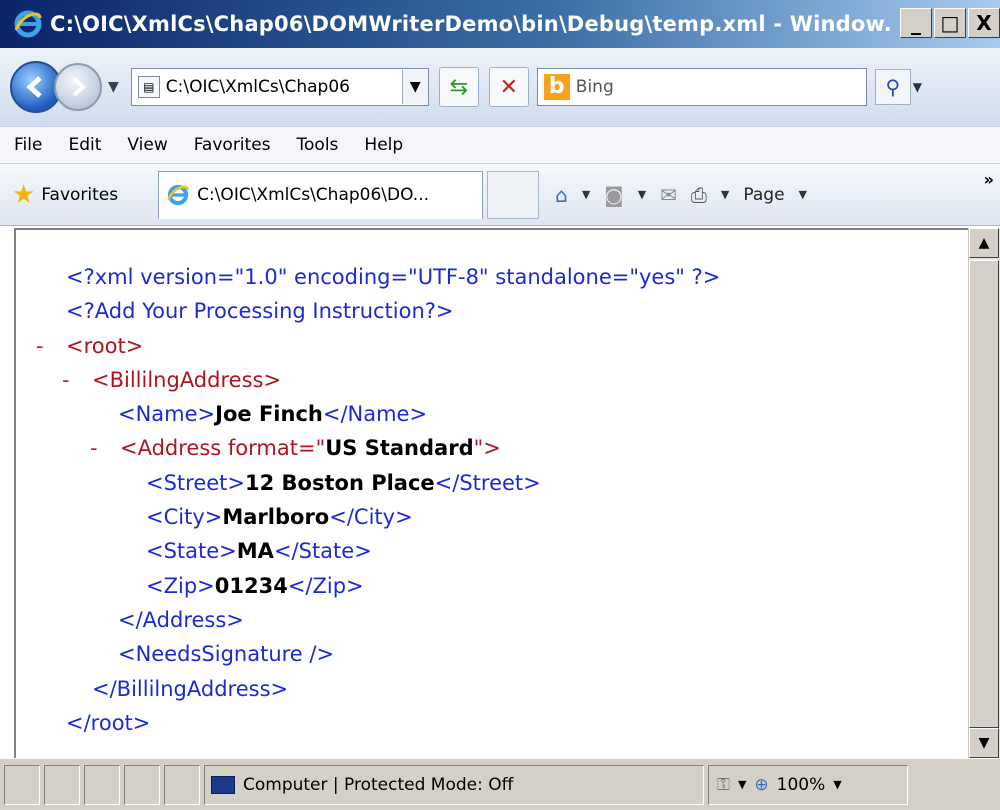  Describe the element at coordinates (269, 414) in the screenshot. I see `name-value: Joe Finch` at that location.